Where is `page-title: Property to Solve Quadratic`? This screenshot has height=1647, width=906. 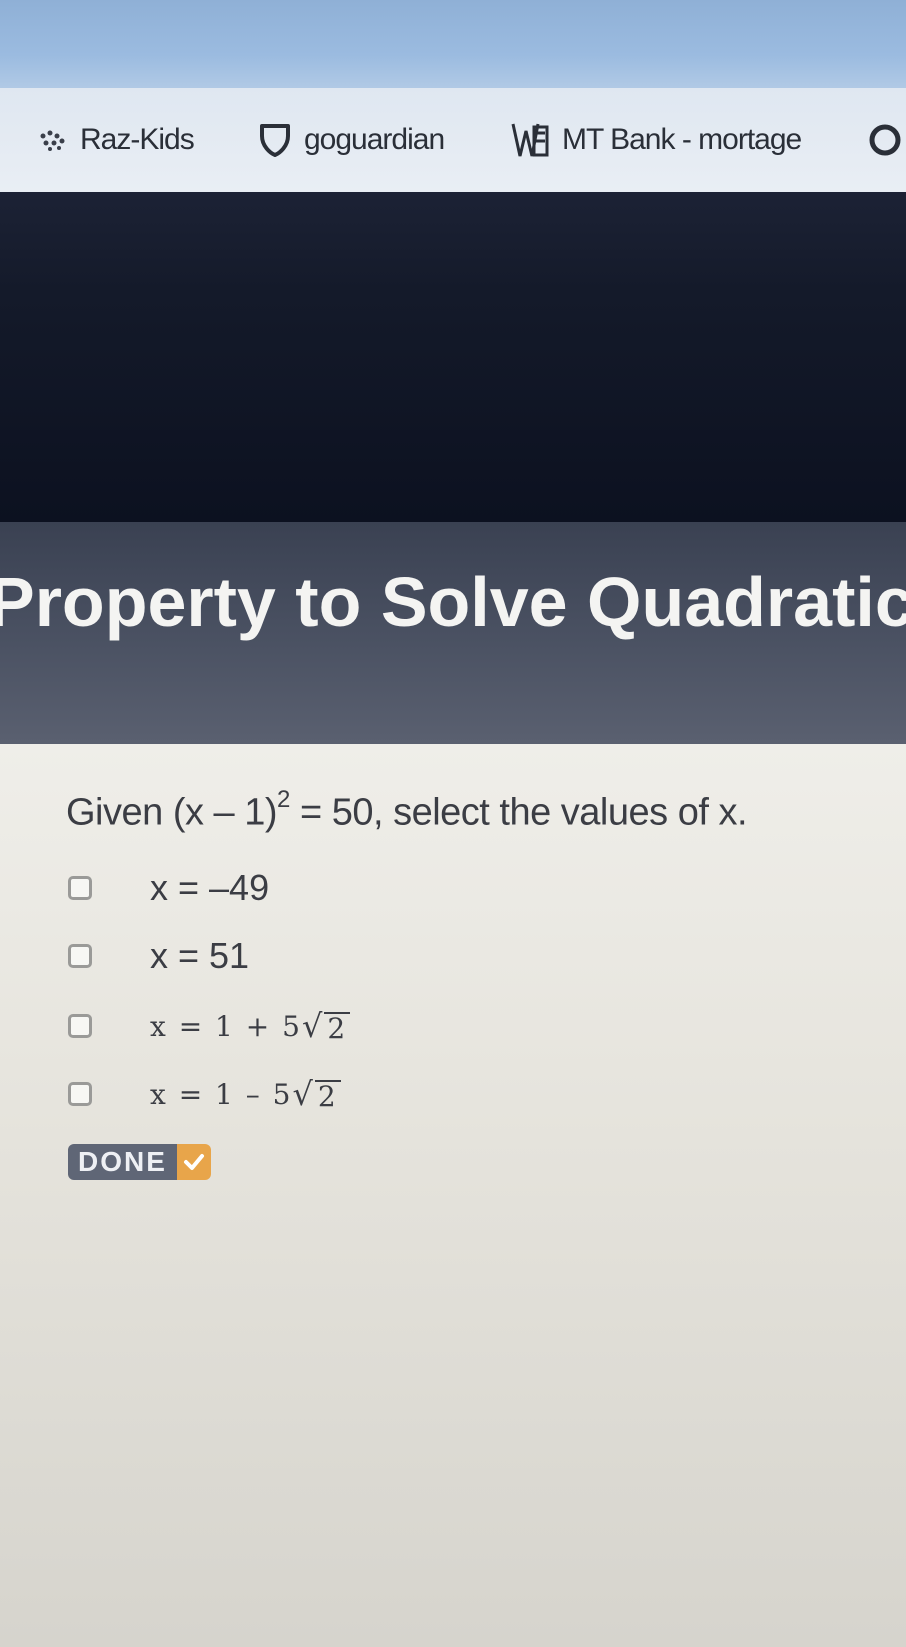 page-title: Property to Solve Quadratic is located at coordinates (453, 602).